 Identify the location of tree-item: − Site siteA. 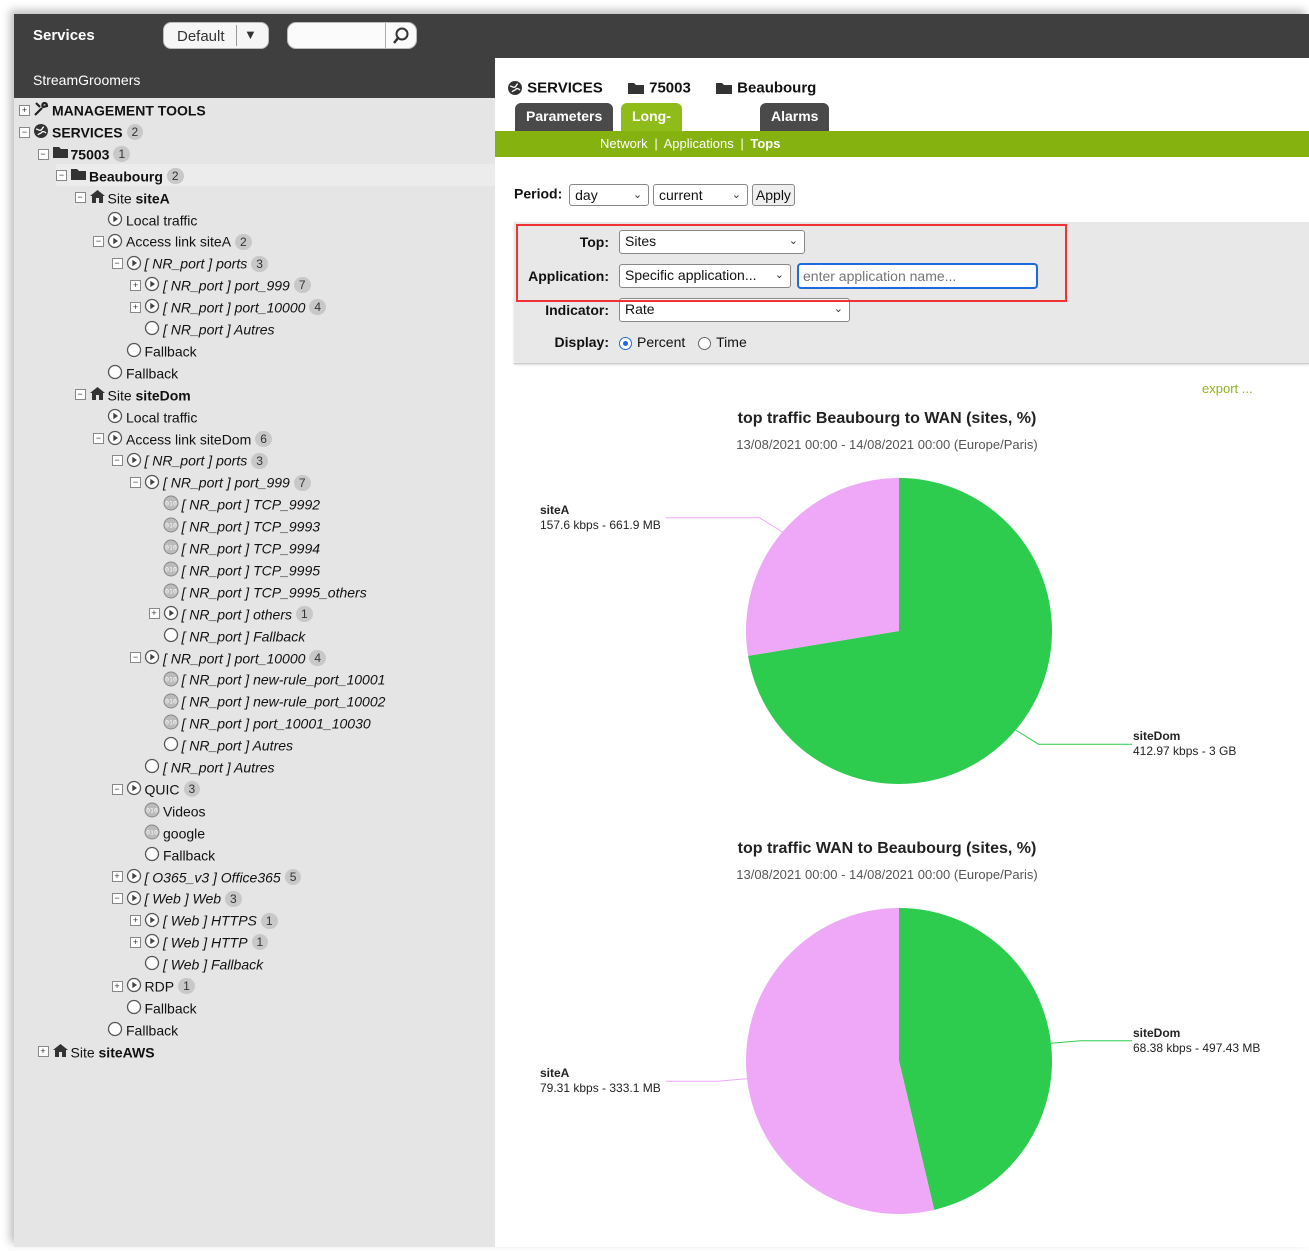
(122, 197).